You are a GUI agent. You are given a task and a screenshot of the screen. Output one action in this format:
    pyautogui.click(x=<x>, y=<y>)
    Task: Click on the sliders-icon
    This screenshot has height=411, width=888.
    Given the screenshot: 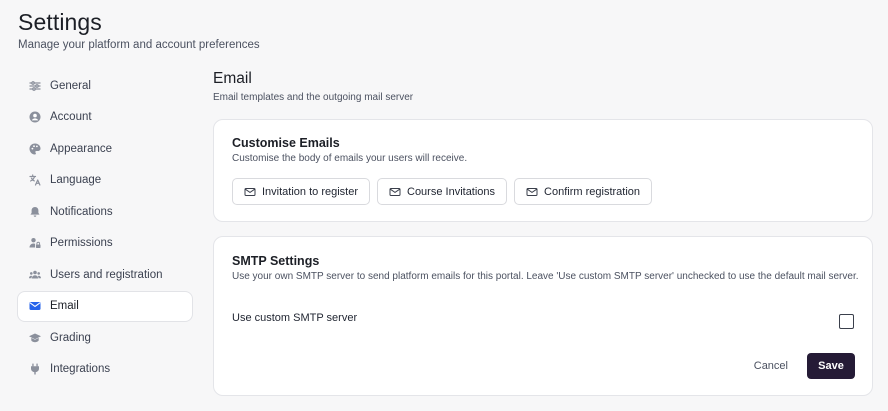 What is the action you would take?
    pyautogui.click(x=34, y=85)
    